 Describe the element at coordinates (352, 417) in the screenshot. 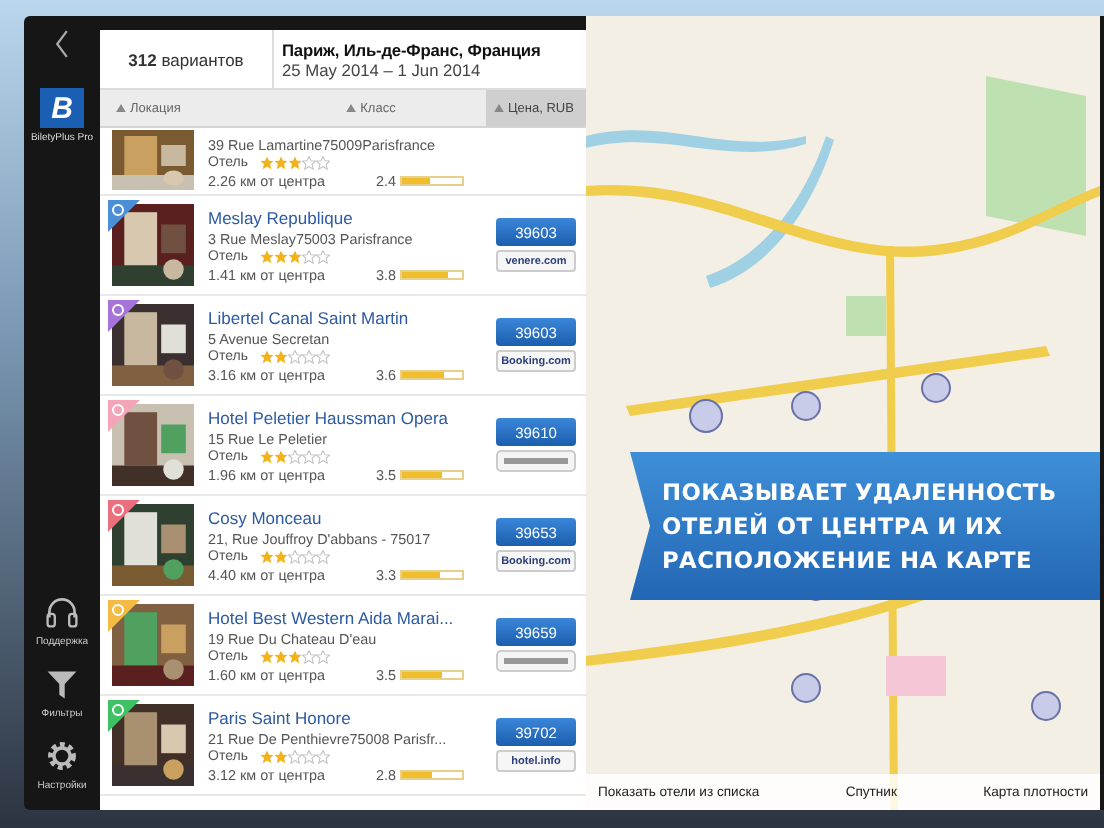

I see `hotel-name: Hotel Peletier Haussman Opera` at that location.